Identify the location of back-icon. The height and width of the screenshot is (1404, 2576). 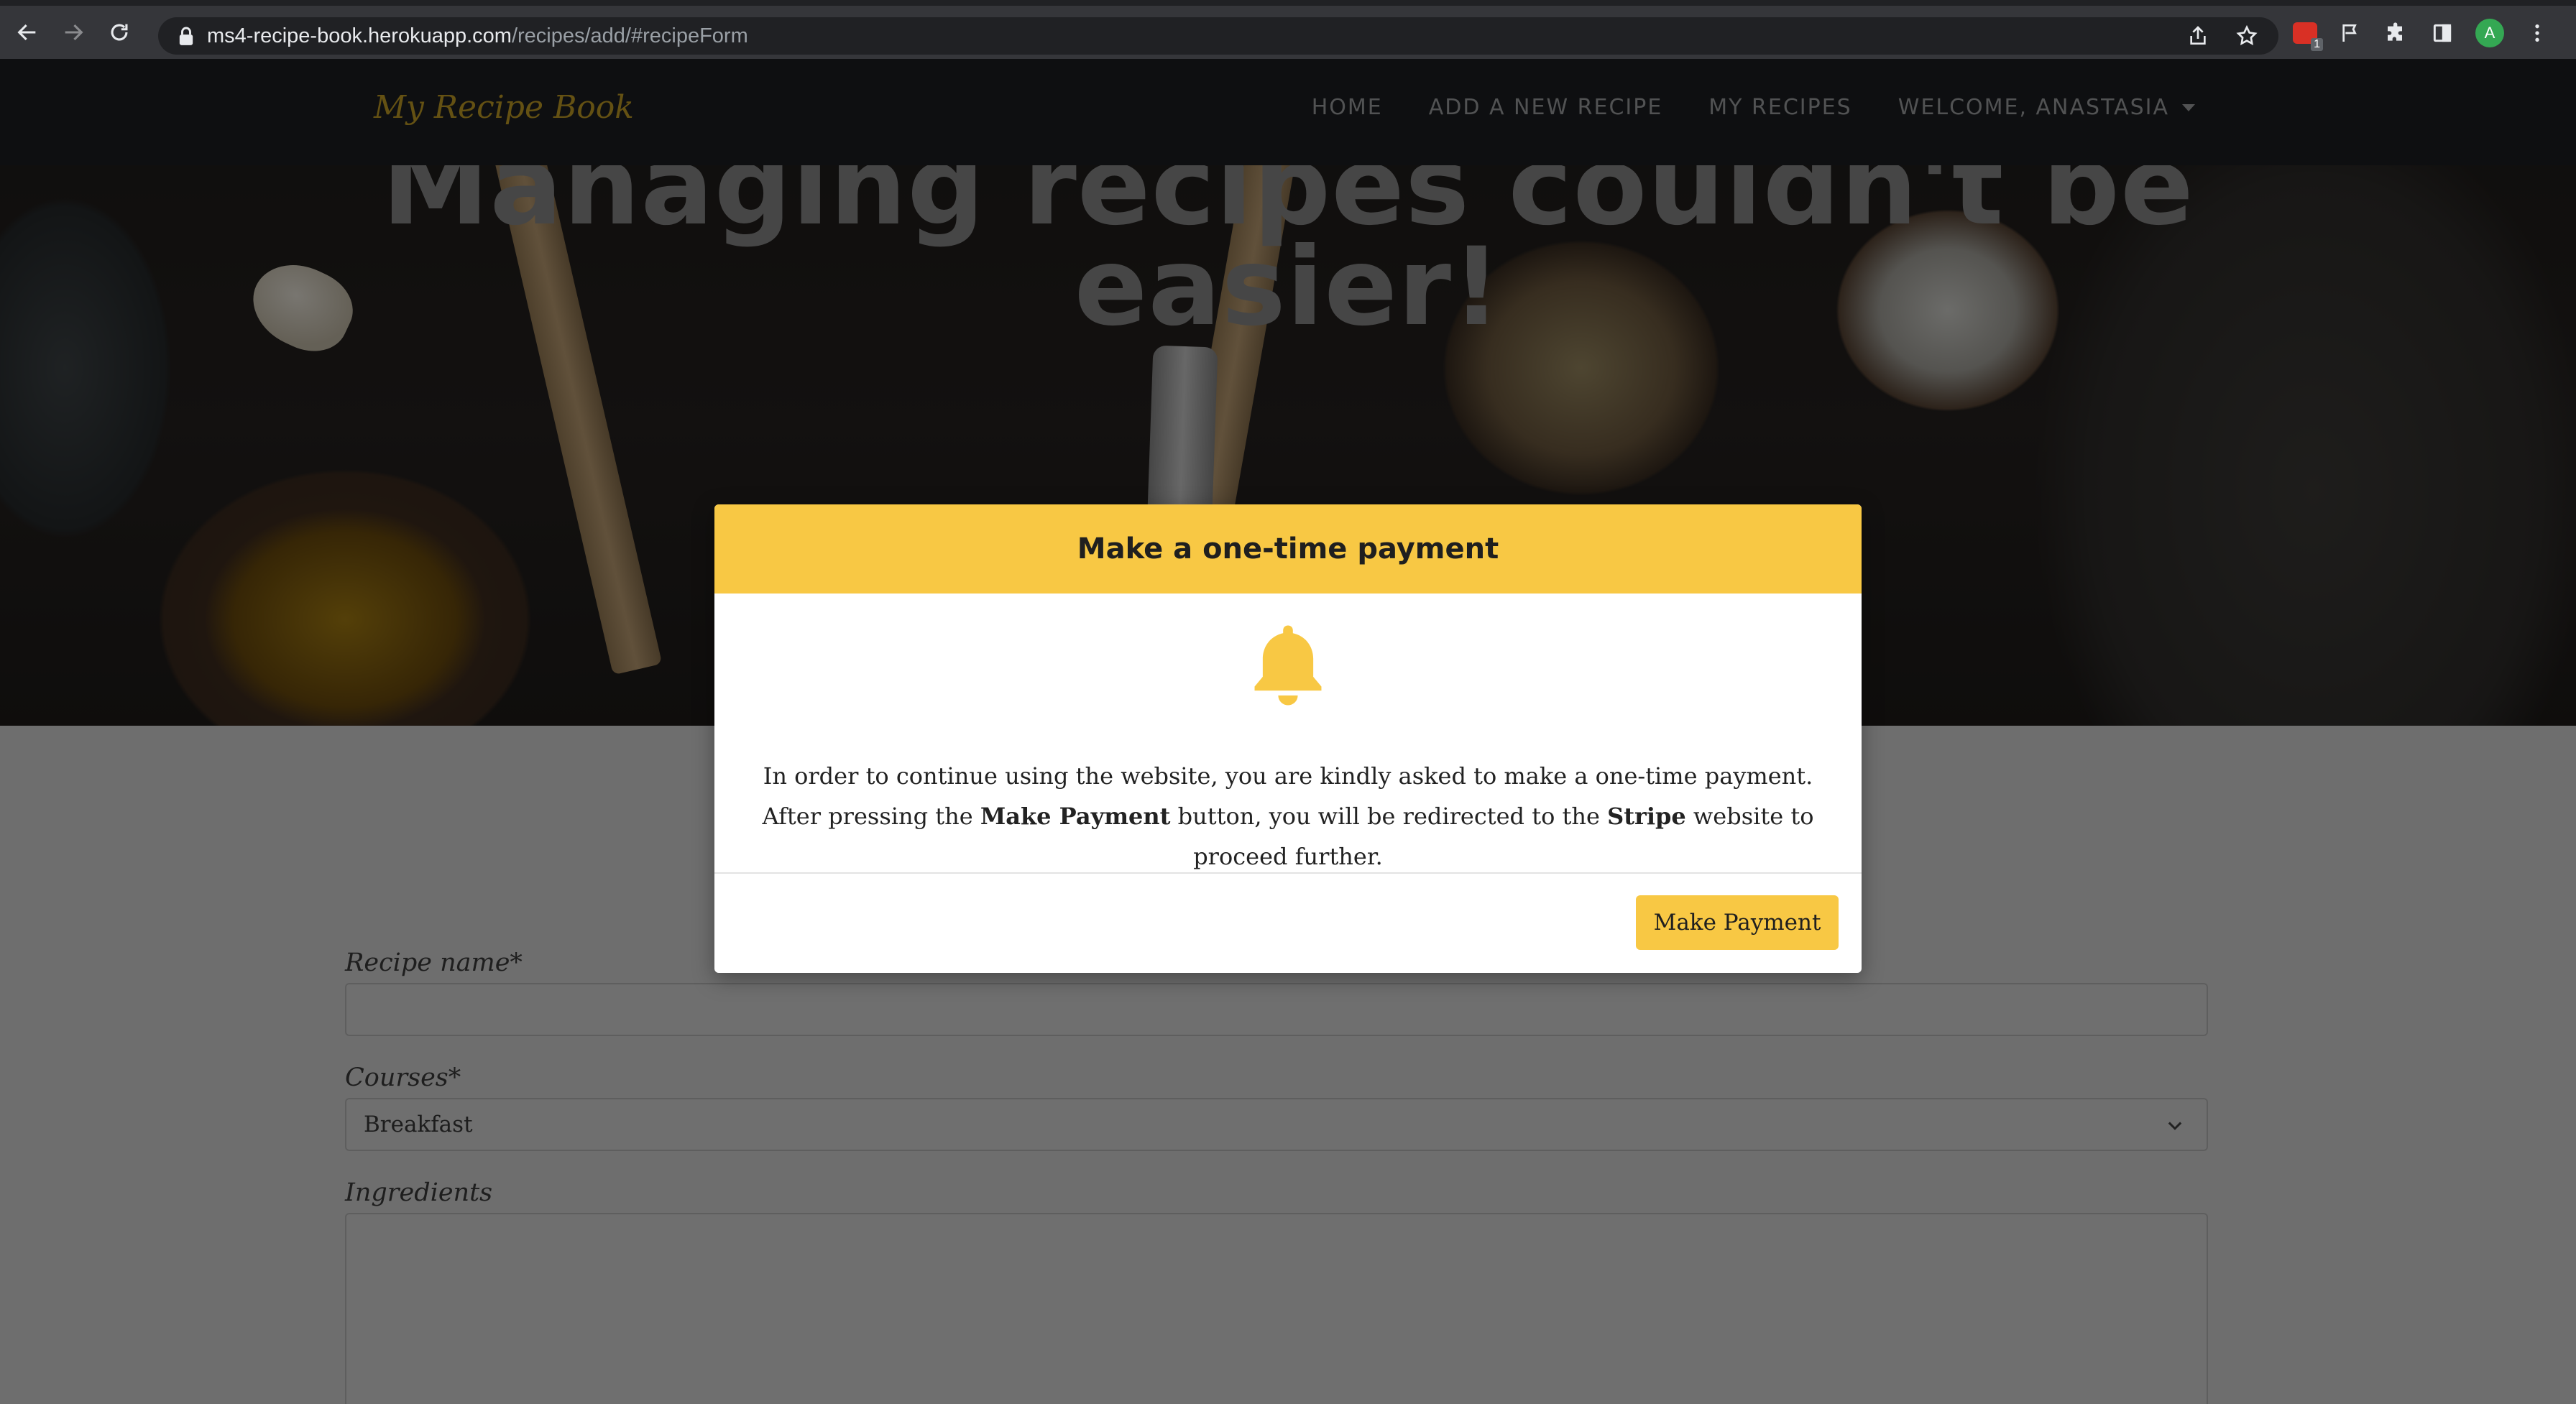
(27, 32).